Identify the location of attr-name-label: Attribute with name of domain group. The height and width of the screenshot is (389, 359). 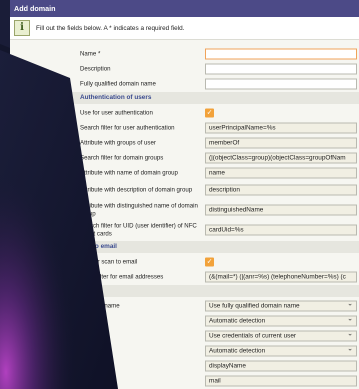
(129, 172).